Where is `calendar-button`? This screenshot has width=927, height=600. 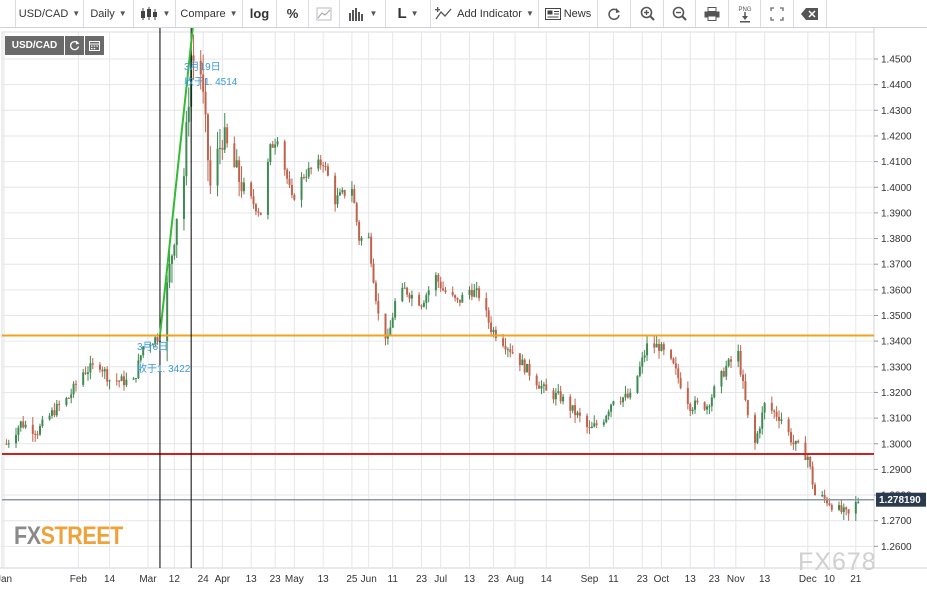
calendar-button is located at coordinates (94, 45).